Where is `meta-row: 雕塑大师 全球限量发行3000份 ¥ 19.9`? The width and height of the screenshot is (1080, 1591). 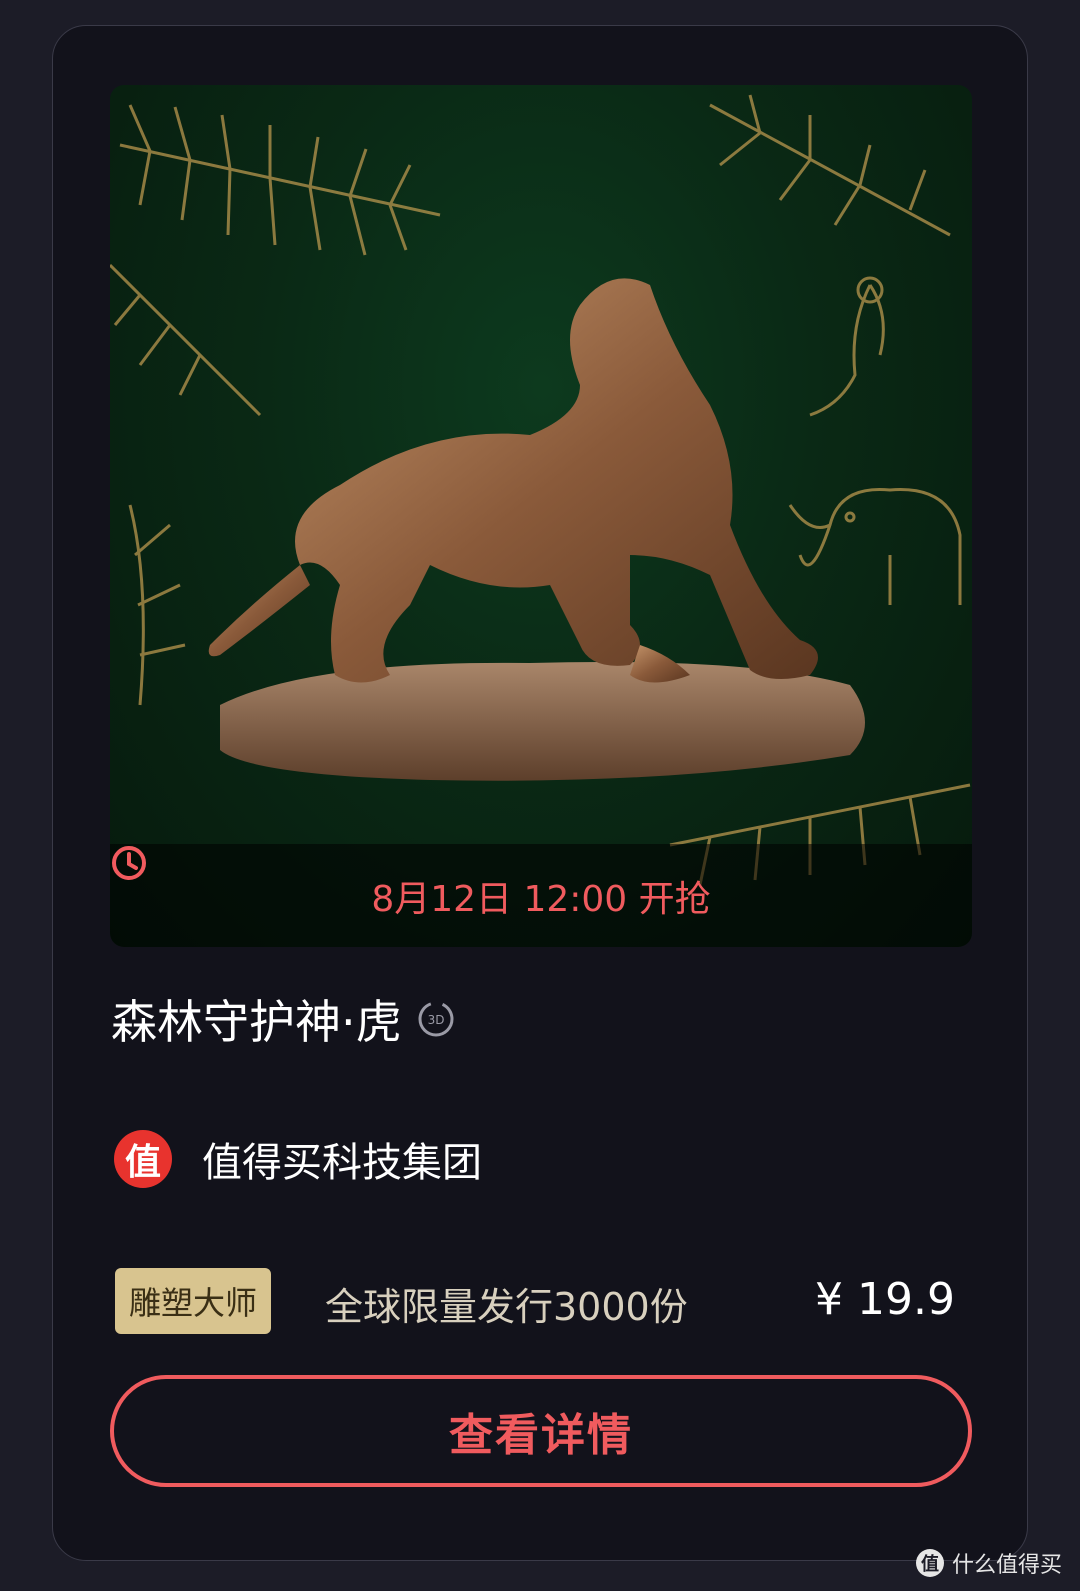
meta-row: 雕塑大师 全球限量发行3000份 ¥ 19.9 is located at coordinates (535, 1301).